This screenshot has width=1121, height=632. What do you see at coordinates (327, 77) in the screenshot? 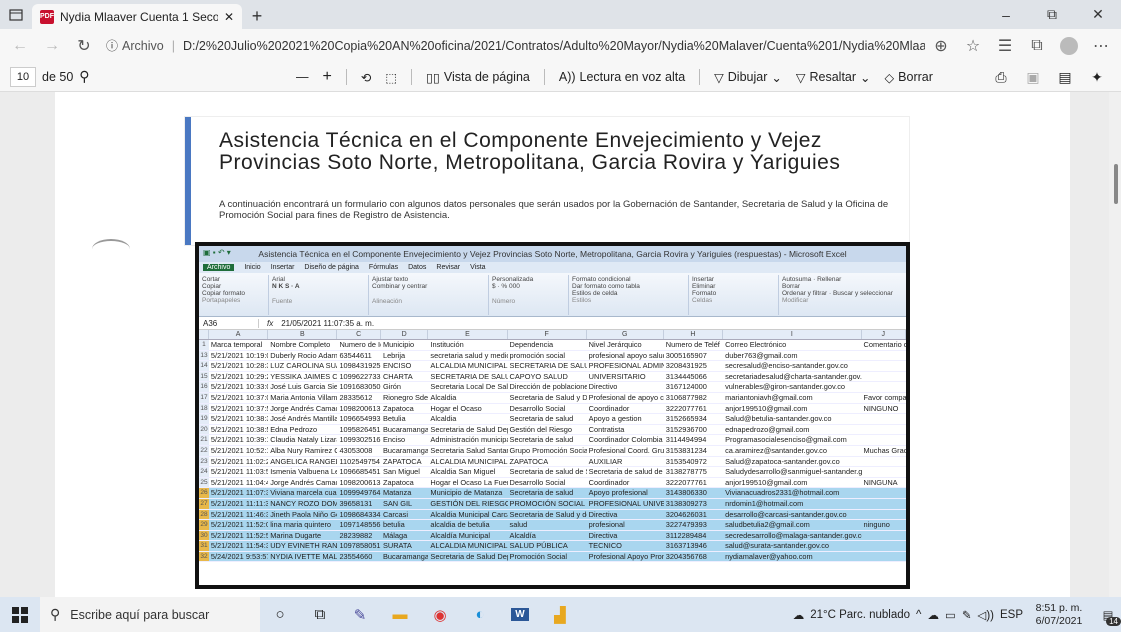
I see `zoom-in-button: +` at bounding box center [327, 77].